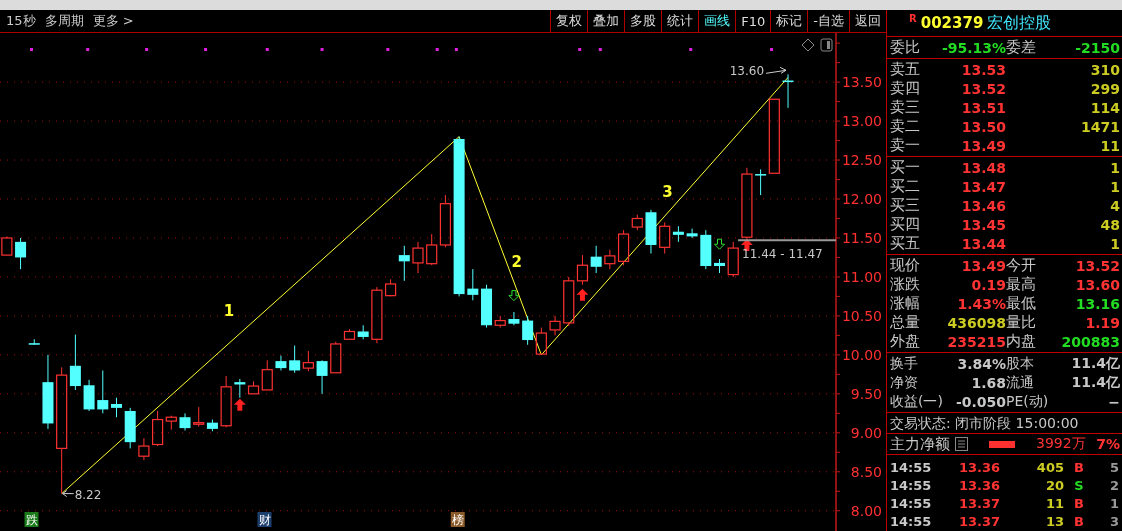 The image size is (1122, 531). What do you see at coordinates (1021, 322) in the screenshot?
I see `field-label: 量比` at bounding box center [1021, 322].